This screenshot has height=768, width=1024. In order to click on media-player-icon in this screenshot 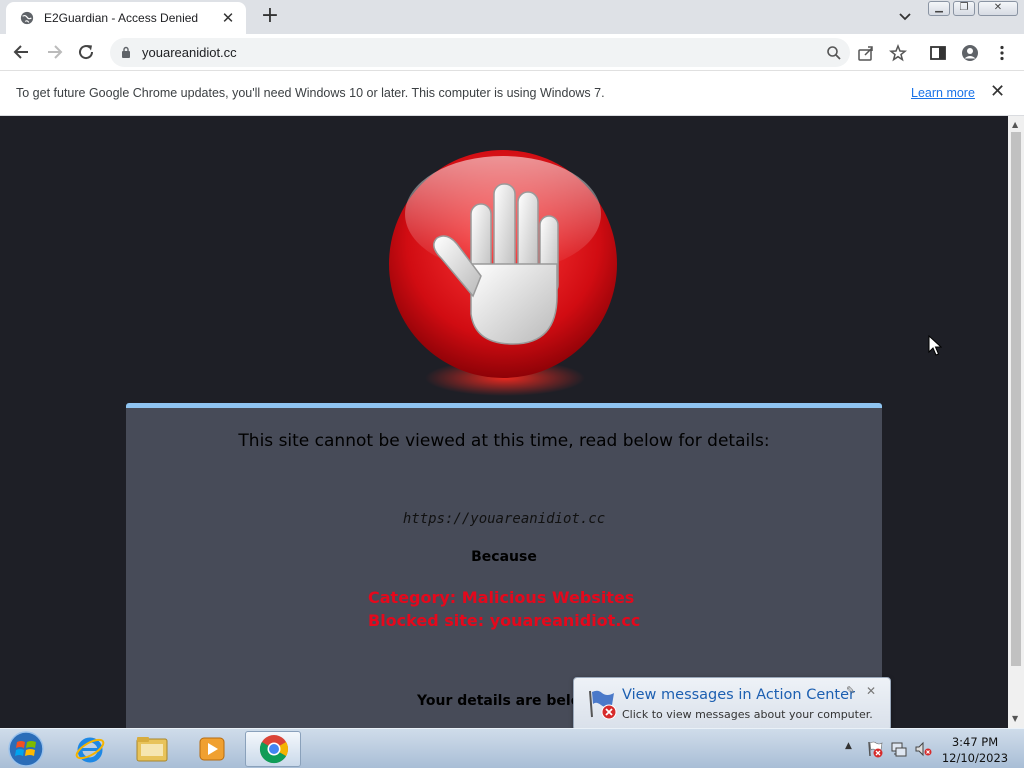, I will do `click(212, 749)`.